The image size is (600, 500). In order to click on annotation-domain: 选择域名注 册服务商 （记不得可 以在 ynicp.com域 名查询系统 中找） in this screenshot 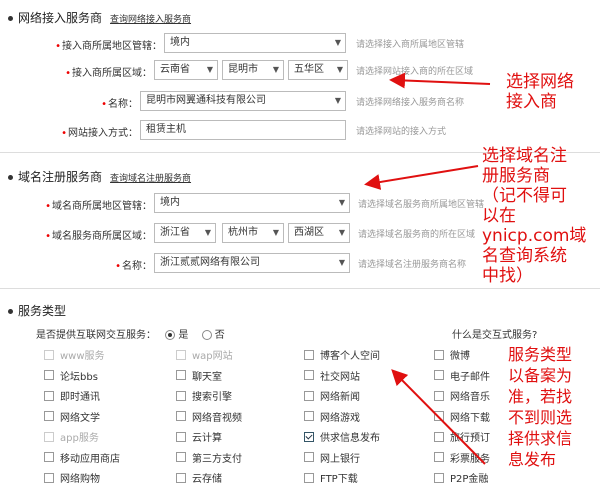, I will do `click(534, 216)`.